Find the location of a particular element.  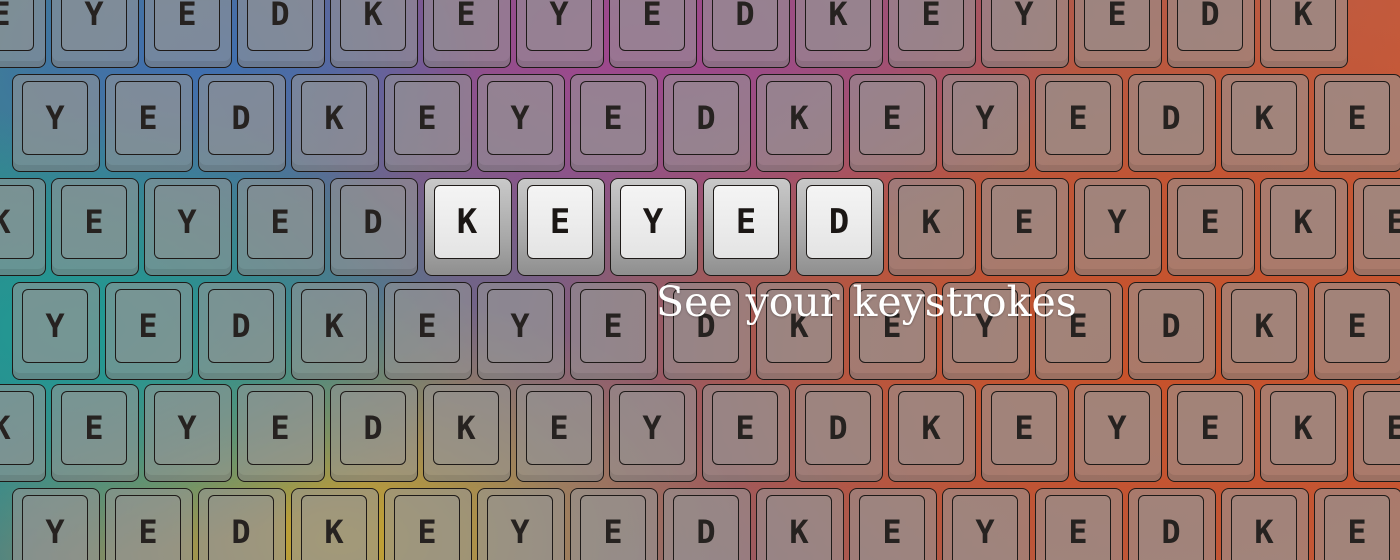

hero-key-4: E is located at coordinates (747, 227).